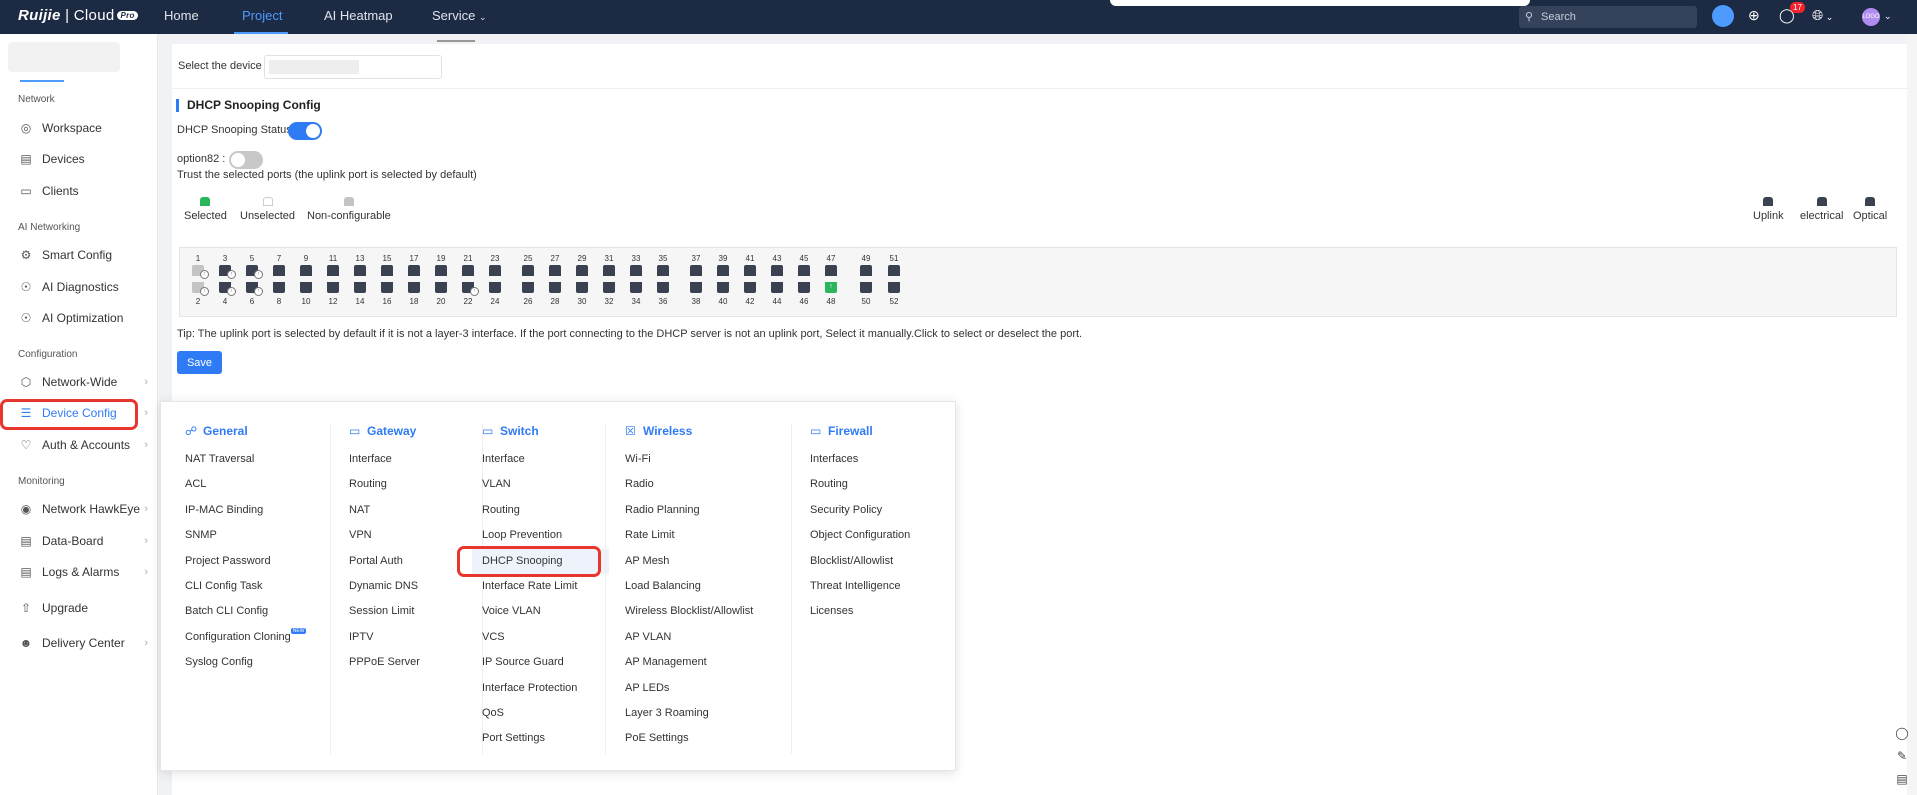 Image resolution: width=1917 pixels, height=795 pixels. What do you see at coordinates (1902, 756) in the screenshot?
I see `feedback-icon: ✎` at bounding box center [1902, 756].